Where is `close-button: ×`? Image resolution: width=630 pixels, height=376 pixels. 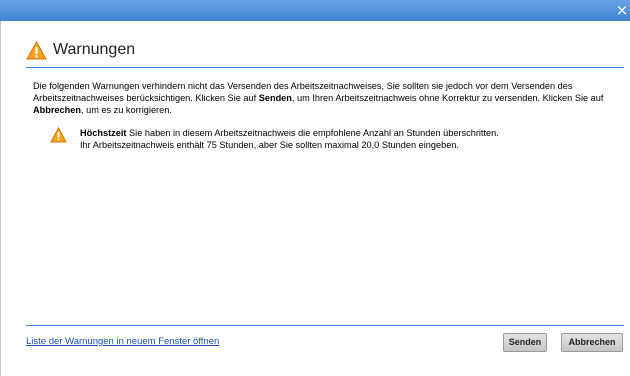
close-button: × is located at coordinates (622, 10).